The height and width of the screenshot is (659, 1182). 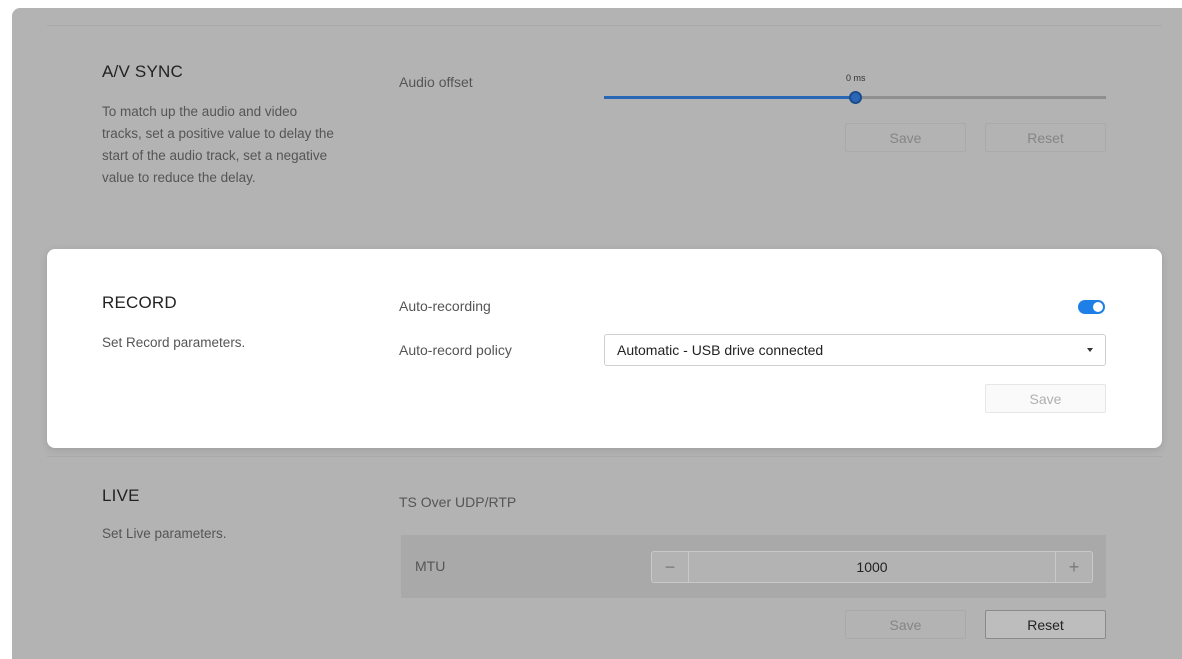 I want to click on mtu-row: MTU − 1000 +, so click(x=753, y=566).